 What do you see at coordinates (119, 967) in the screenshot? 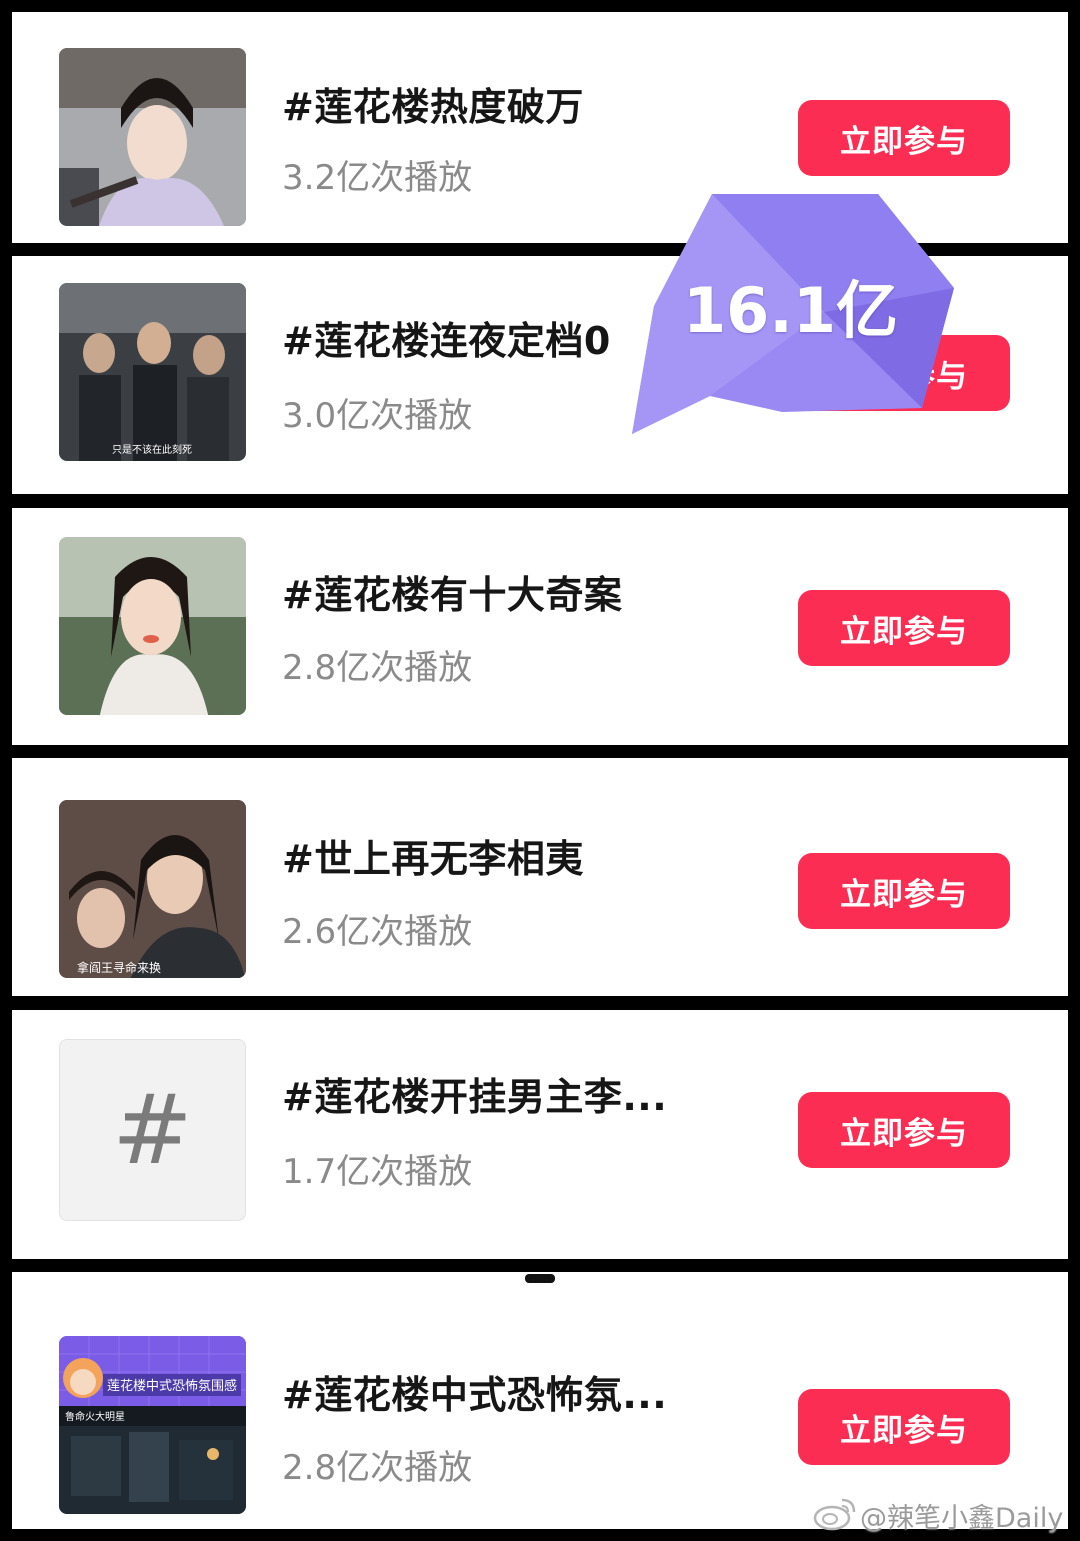
I see `thumbnail-caption: 拿阎王寻命来换` at bounding box center [119, 967].